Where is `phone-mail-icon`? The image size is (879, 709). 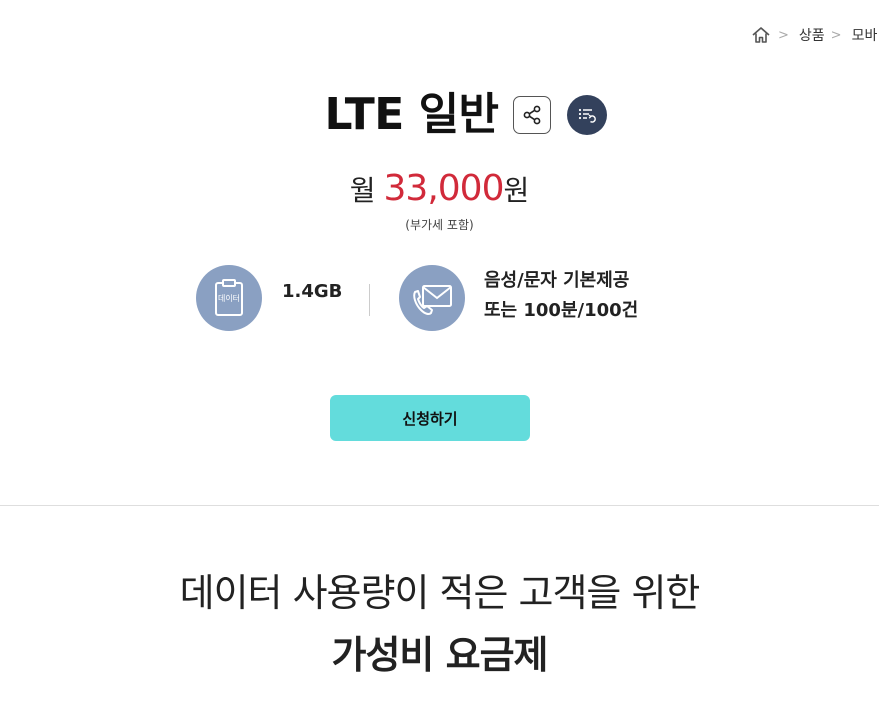
phone-mail-icon is located at coordinates (432, 300).